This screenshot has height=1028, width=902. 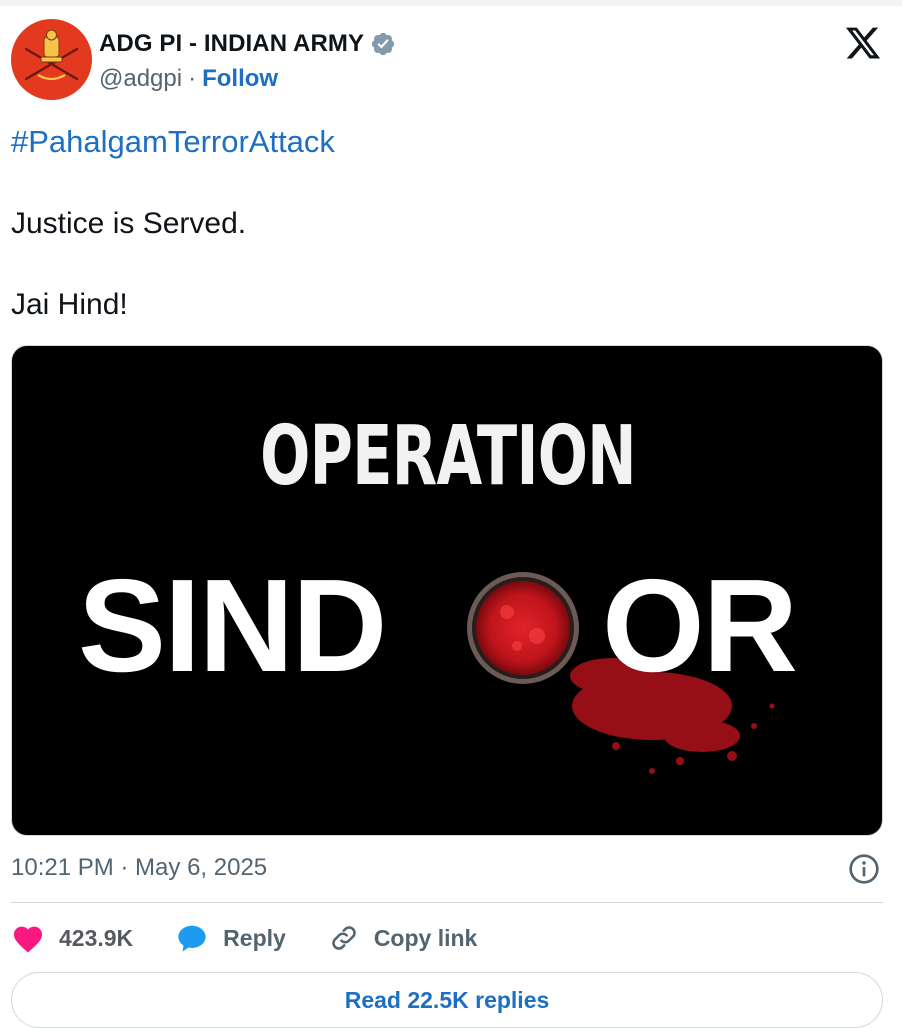 What do you see at coordinates (139, 868) in the screenshot?
I see `timestamp: 10:21 PM · May 6, 2025` at bounding box center [139, 868].